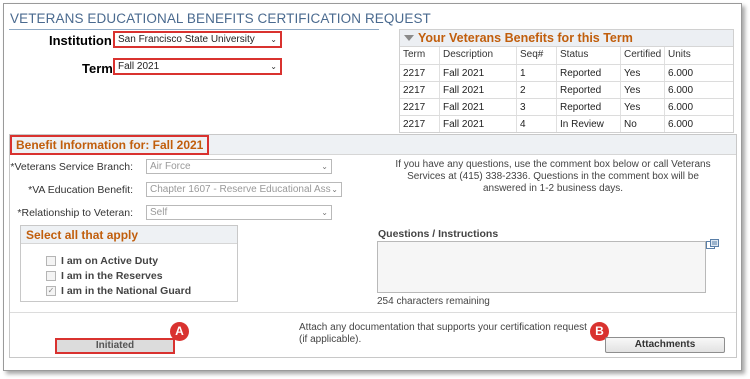 Image resolution: width=750 pixels, height=379 pixels. What do you see at coordinates (523, 73) in the screenshot?
I see `cell-seq: 1` at bounding box center [523, 73].